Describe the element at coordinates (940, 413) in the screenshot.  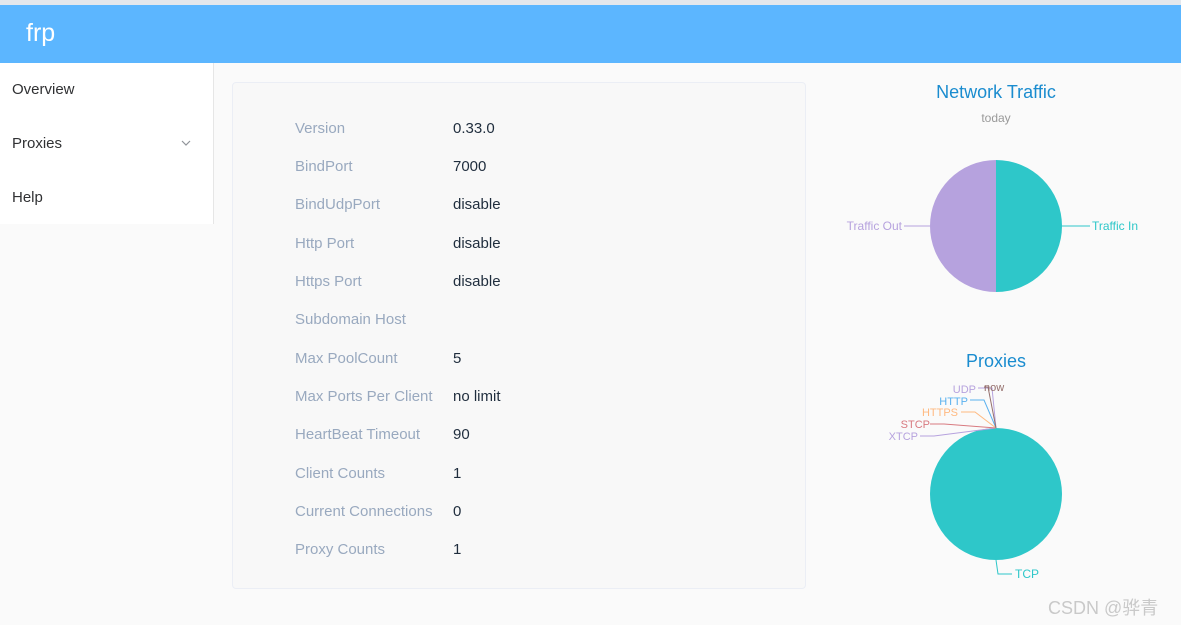
I see `pie-label-https: HTTPS` at that location.